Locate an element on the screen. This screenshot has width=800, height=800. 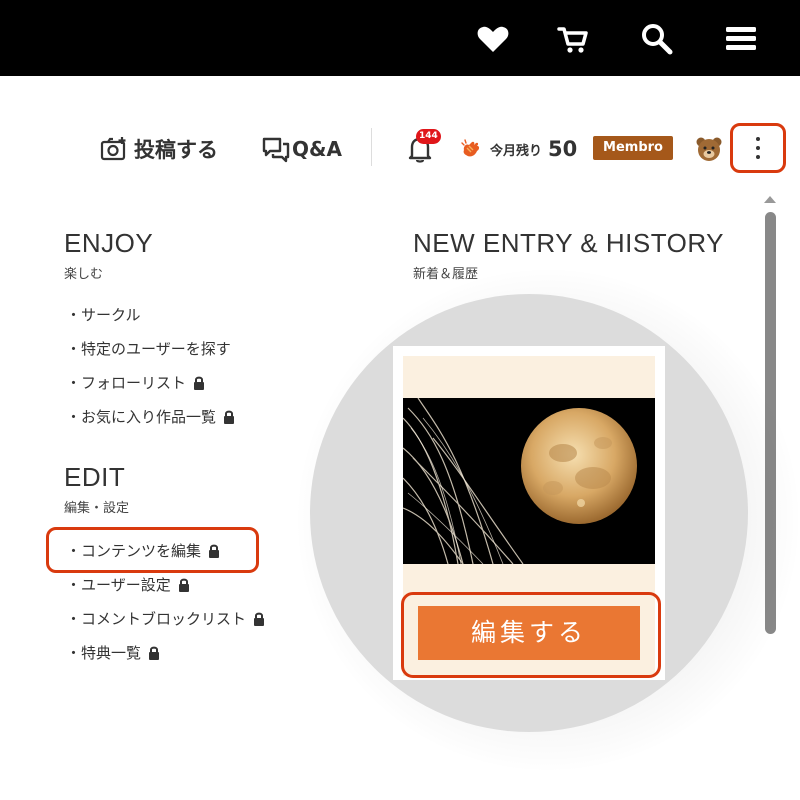
vertical-dots-icon is located at coordinates (758, 148).